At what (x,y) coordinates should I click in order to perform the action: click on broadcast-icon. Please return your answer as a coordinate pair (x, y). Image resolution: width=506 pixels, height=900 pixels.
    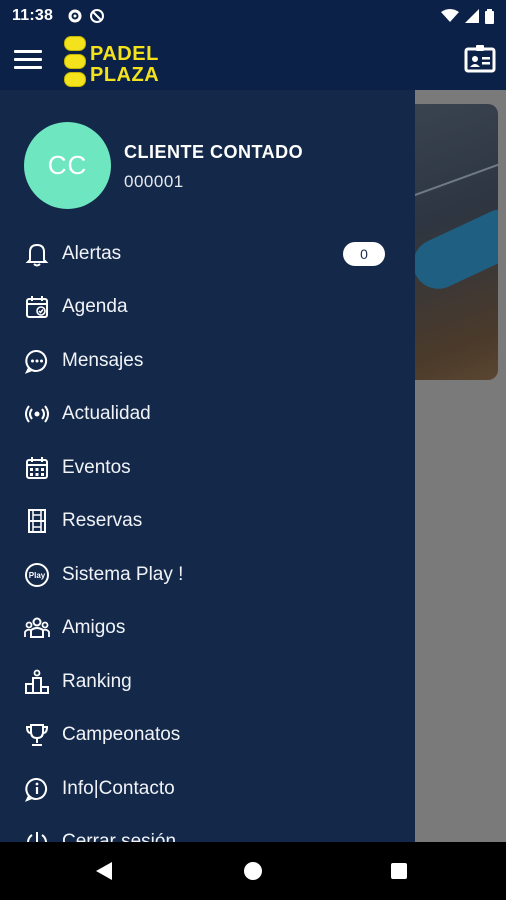
    Looking at the image, I should click on (37, 414).